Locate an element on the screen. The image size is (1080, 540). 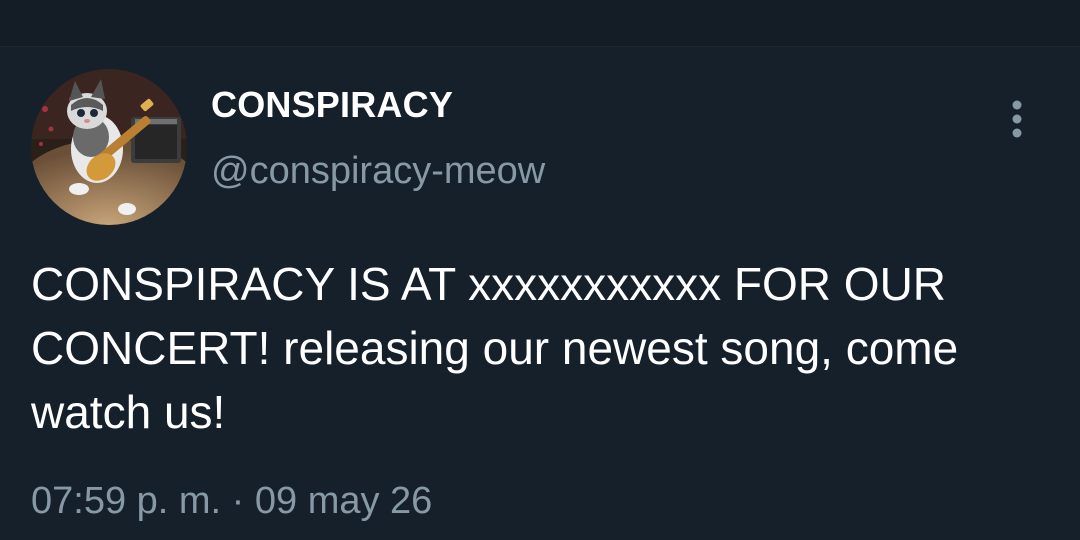
more-options-button is located at coordinates (1017, 120).